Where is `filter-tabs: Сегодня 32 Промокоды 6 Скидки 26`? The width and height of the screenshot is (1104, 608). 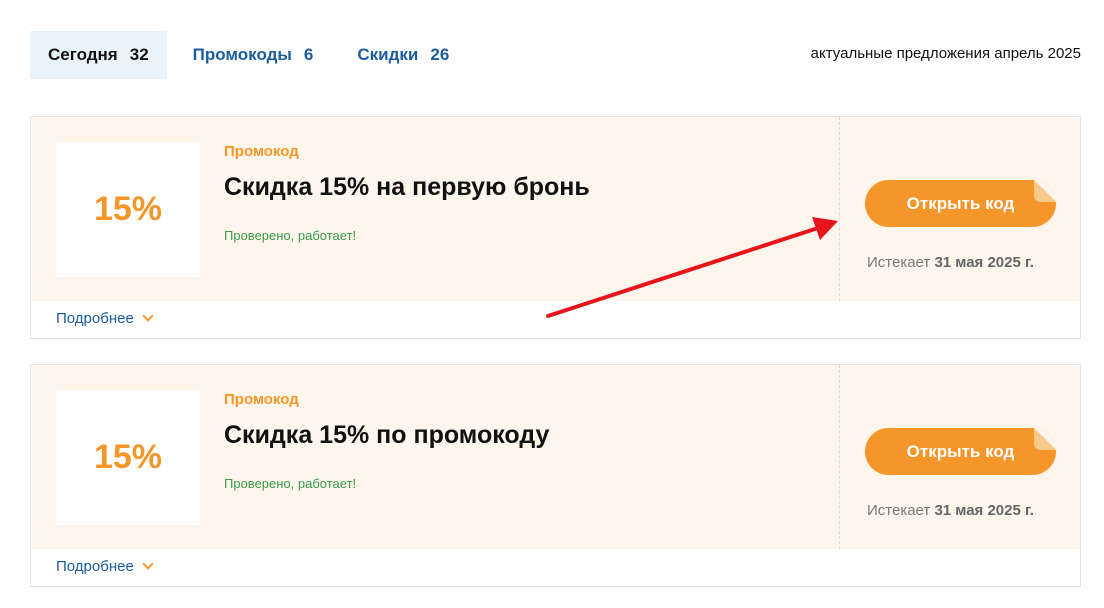
filter-tabs: Сегодня 32 Промокоды 6 Скидки 26 is located at coordinates (252, 55).